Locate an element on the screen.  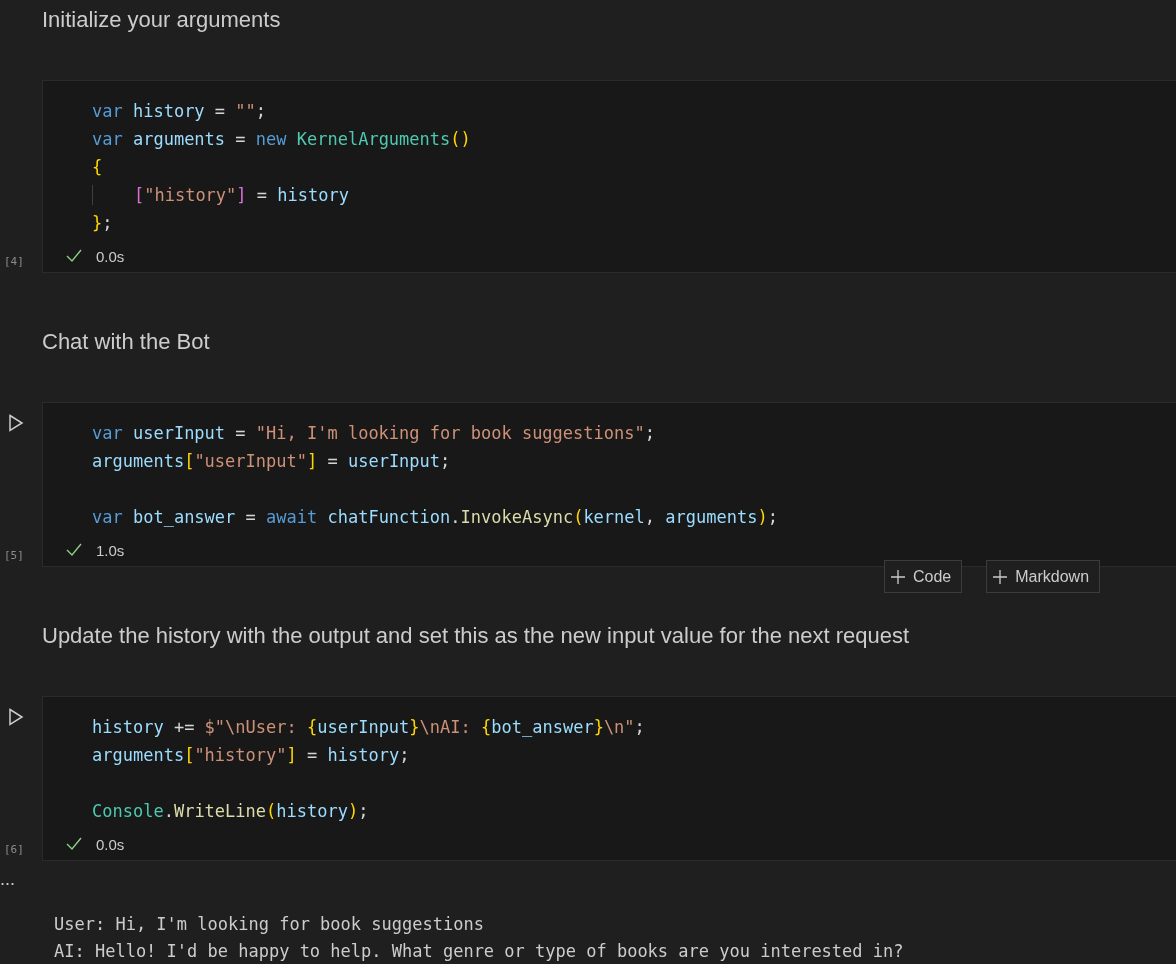
code-line: var history = ""; is located at coordinates (180, 111).